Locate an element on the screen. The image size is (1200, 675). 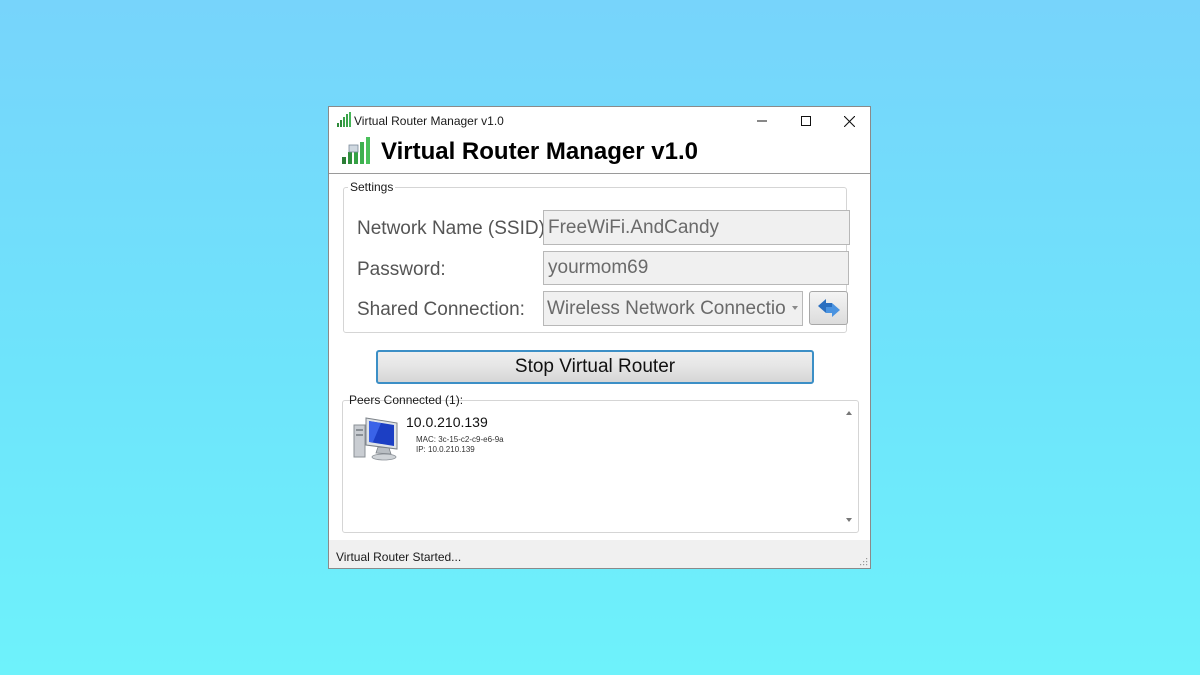
title-bar: Virtual Router Manager v1.0 is located at coordinates (599, 121).